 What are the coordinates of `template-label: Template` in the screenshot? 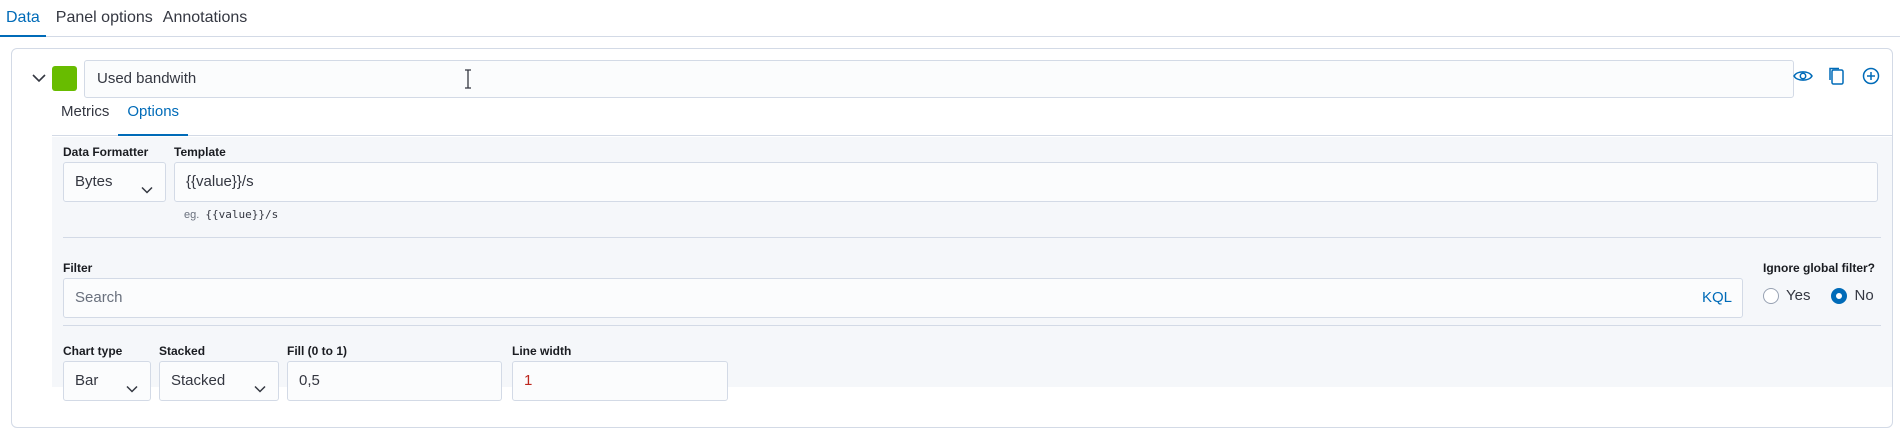 It's located at (200, 152).